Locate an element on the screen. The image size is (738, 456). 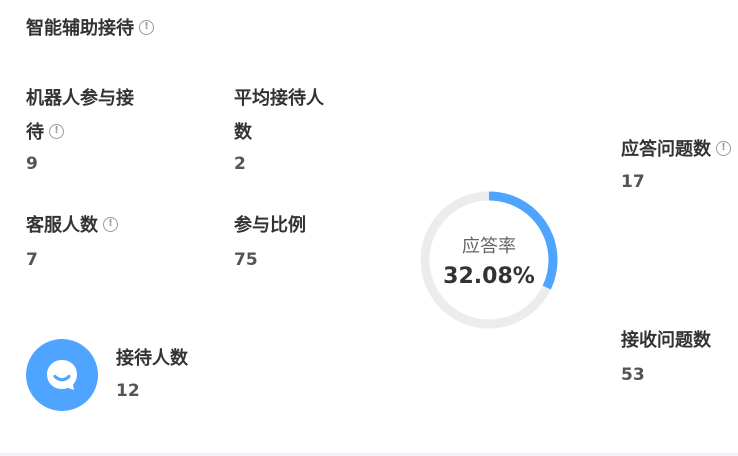
chat-bubble-glyph is located at coordinates (62, 375).